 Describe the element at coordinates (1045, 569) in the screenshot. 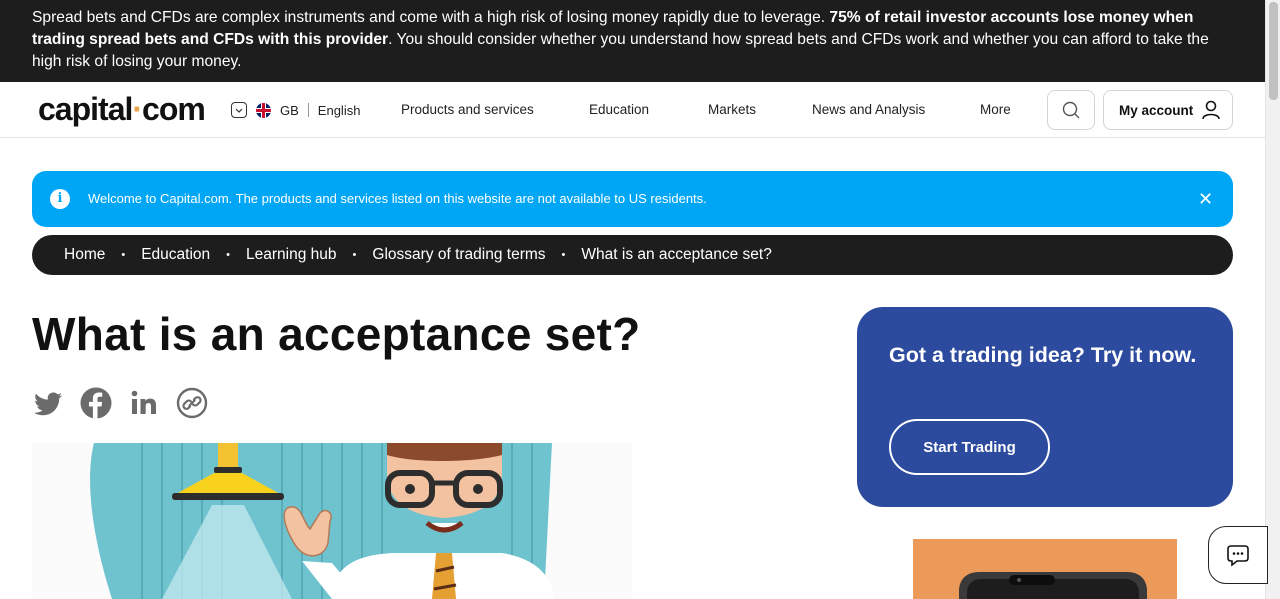

I see `promo-phone-image` at that location.